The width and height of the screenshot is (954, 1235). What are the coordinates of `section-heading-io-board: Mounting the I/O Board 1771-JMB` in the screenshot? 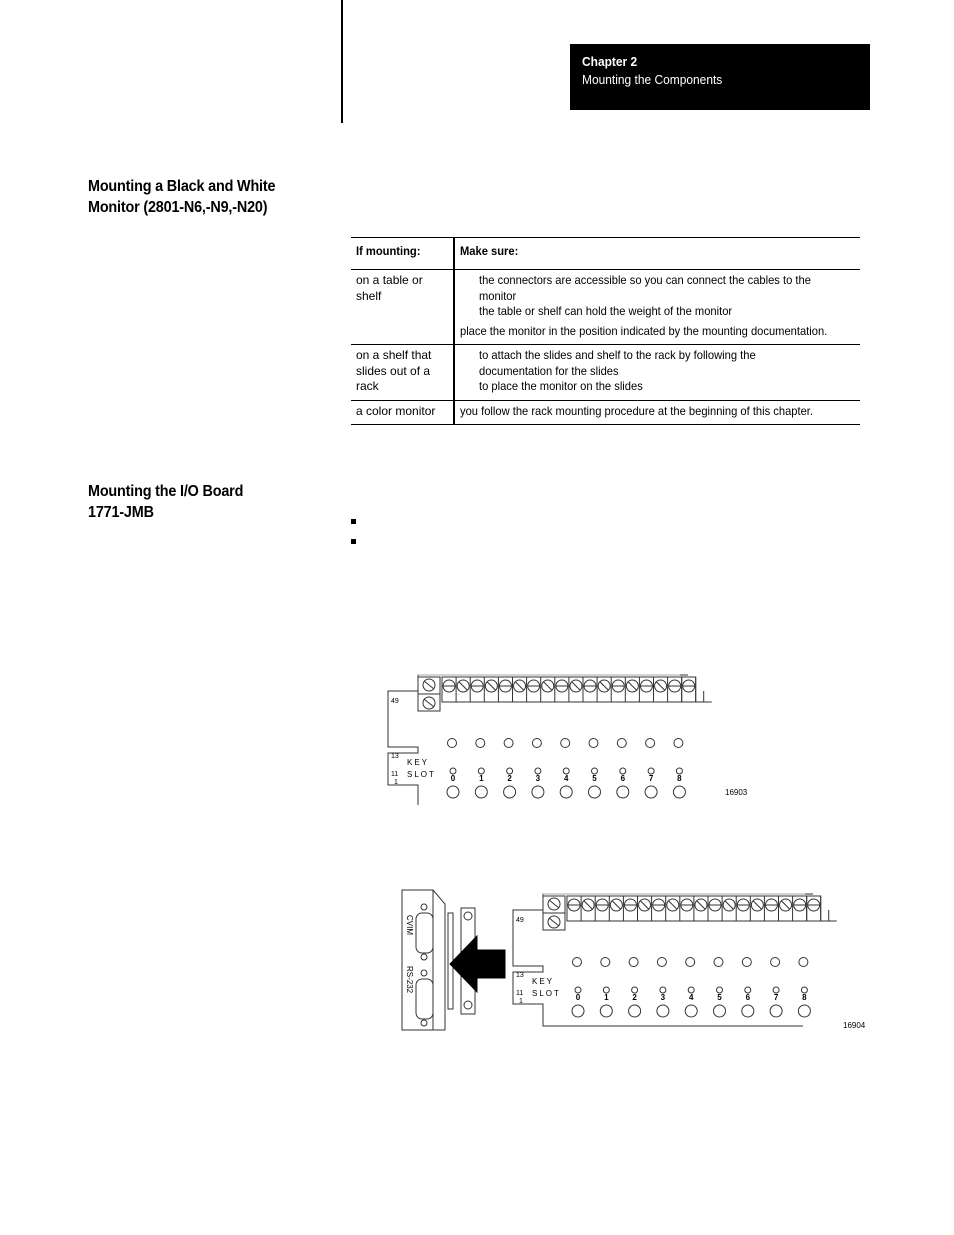 It's located at (165, 502).